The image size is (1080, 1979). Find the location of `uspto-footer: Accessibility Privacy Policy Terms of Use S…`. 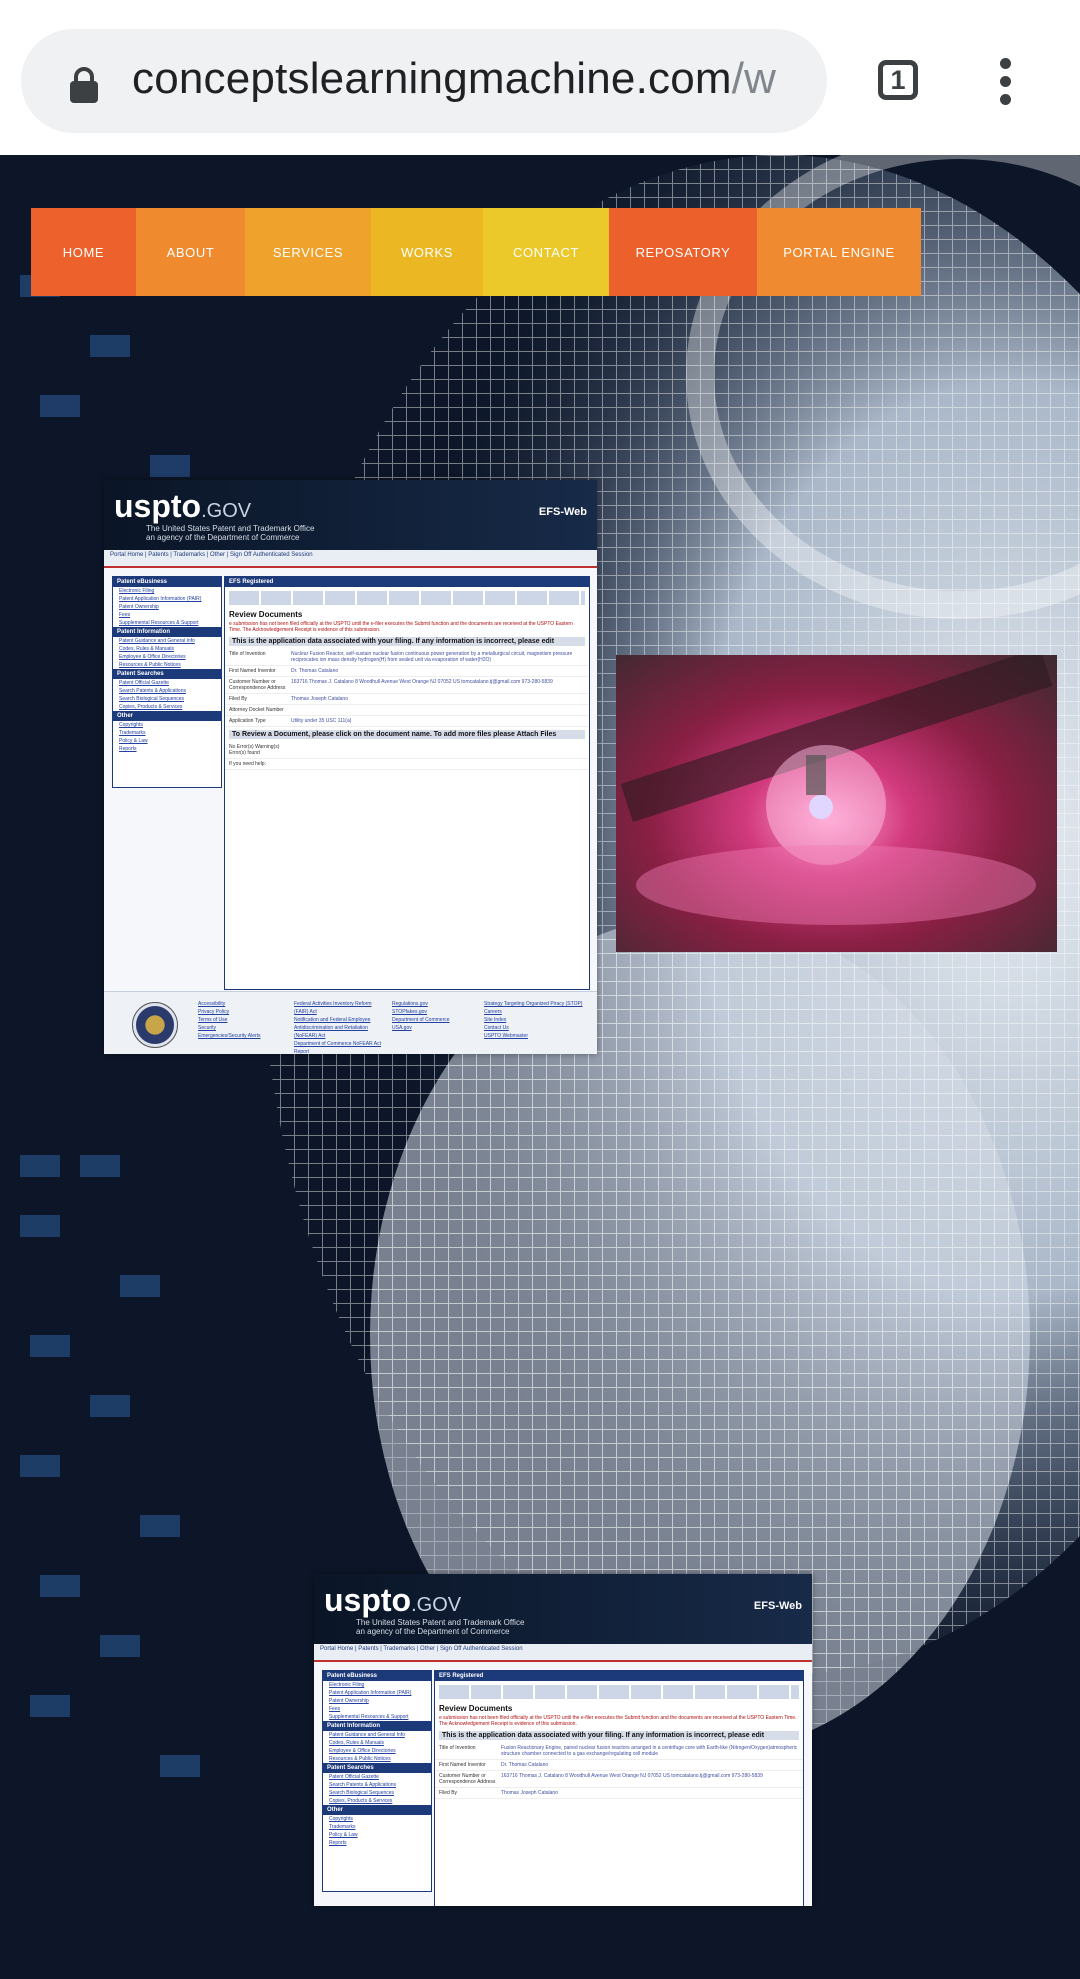

uspto-footer: Accessibility Privacy Policy Terms of Use S… is located at coordinates (350, 1022).